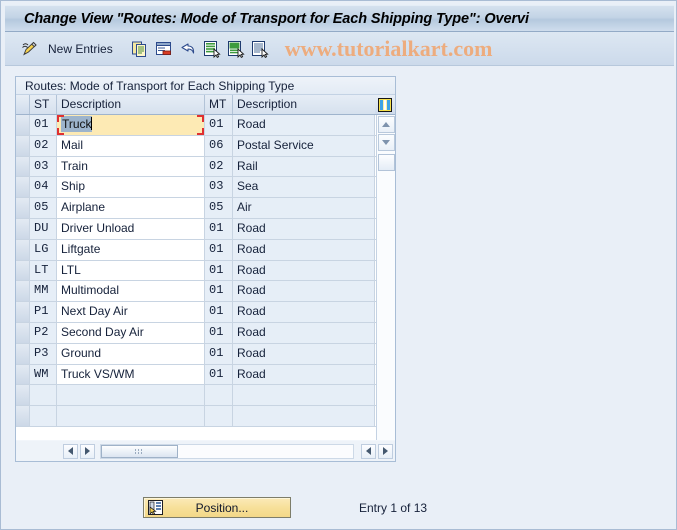  I want to click on vertical-scroll-thumb, so click(386, 162).